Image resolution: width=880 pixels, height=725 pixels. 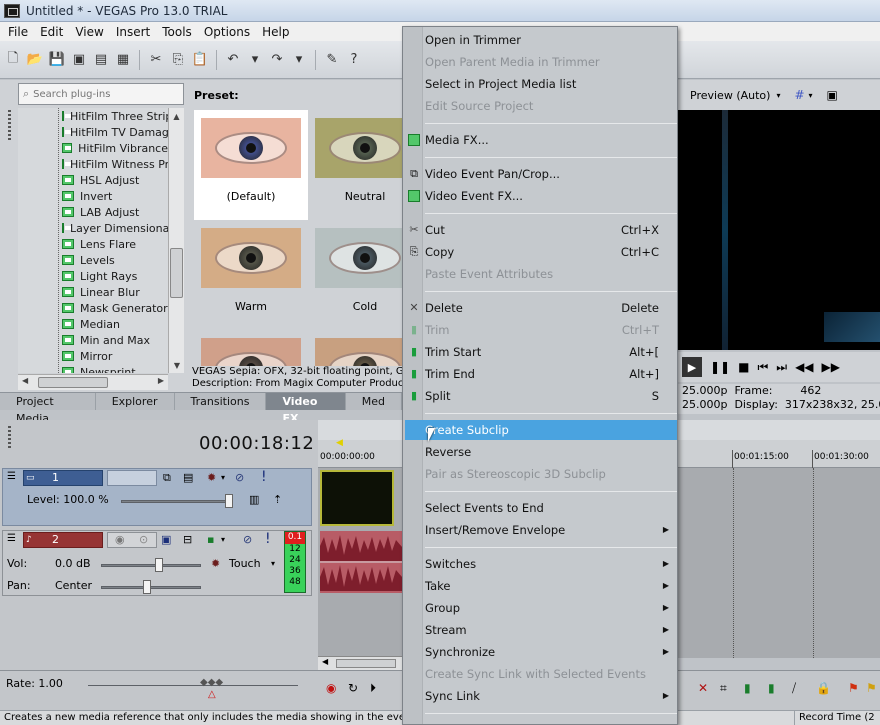 What do you see at coordinates (93, 244) in the screenshot?
I see `plugin-list-item: Lens Flare` at bounding box center [93, 244].